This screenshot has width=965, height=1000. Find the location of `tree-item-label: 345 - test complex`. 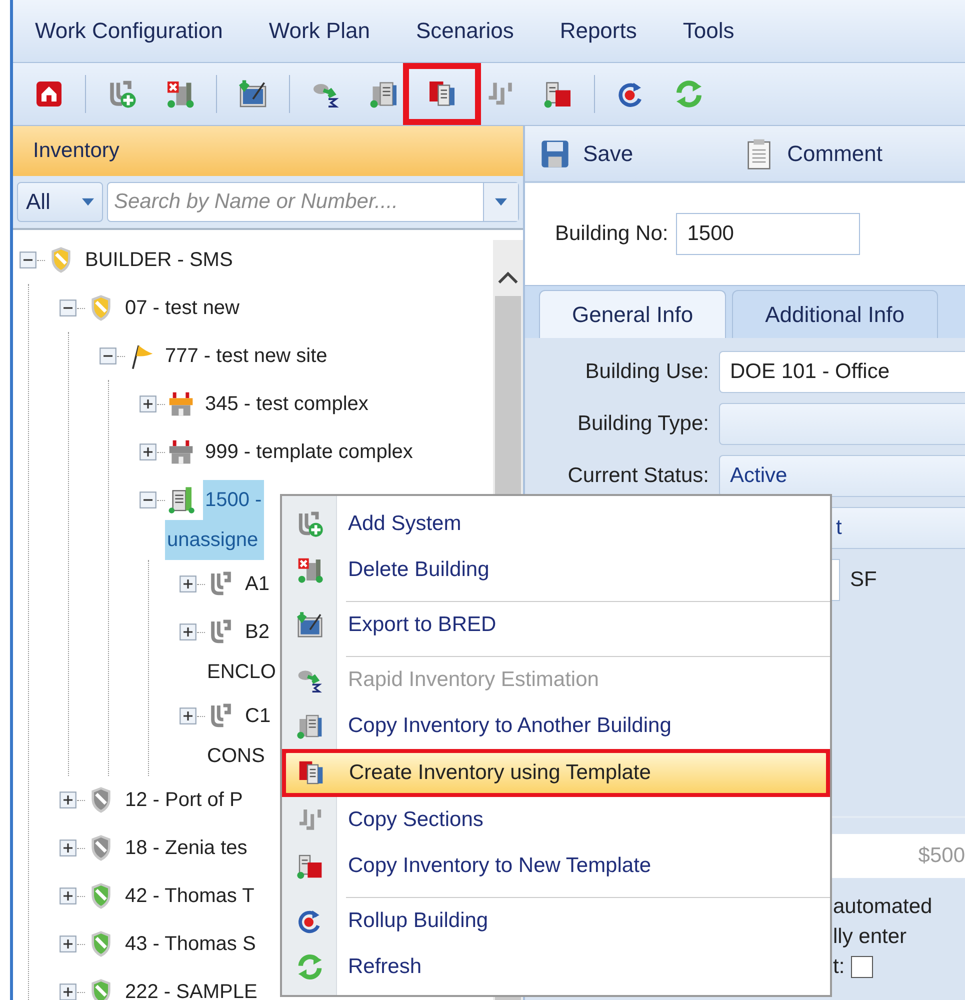

tree-item-label: 345 - test complex is located at coordinates (286, 404).